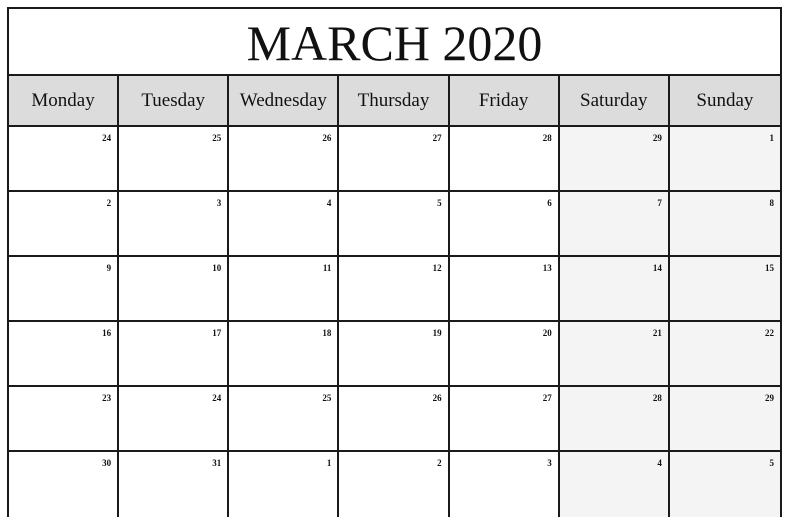  What do you see at coordinates (64, 289) in the screenshot?
I see `day-cell: 9` at bounding box center [64, 289].